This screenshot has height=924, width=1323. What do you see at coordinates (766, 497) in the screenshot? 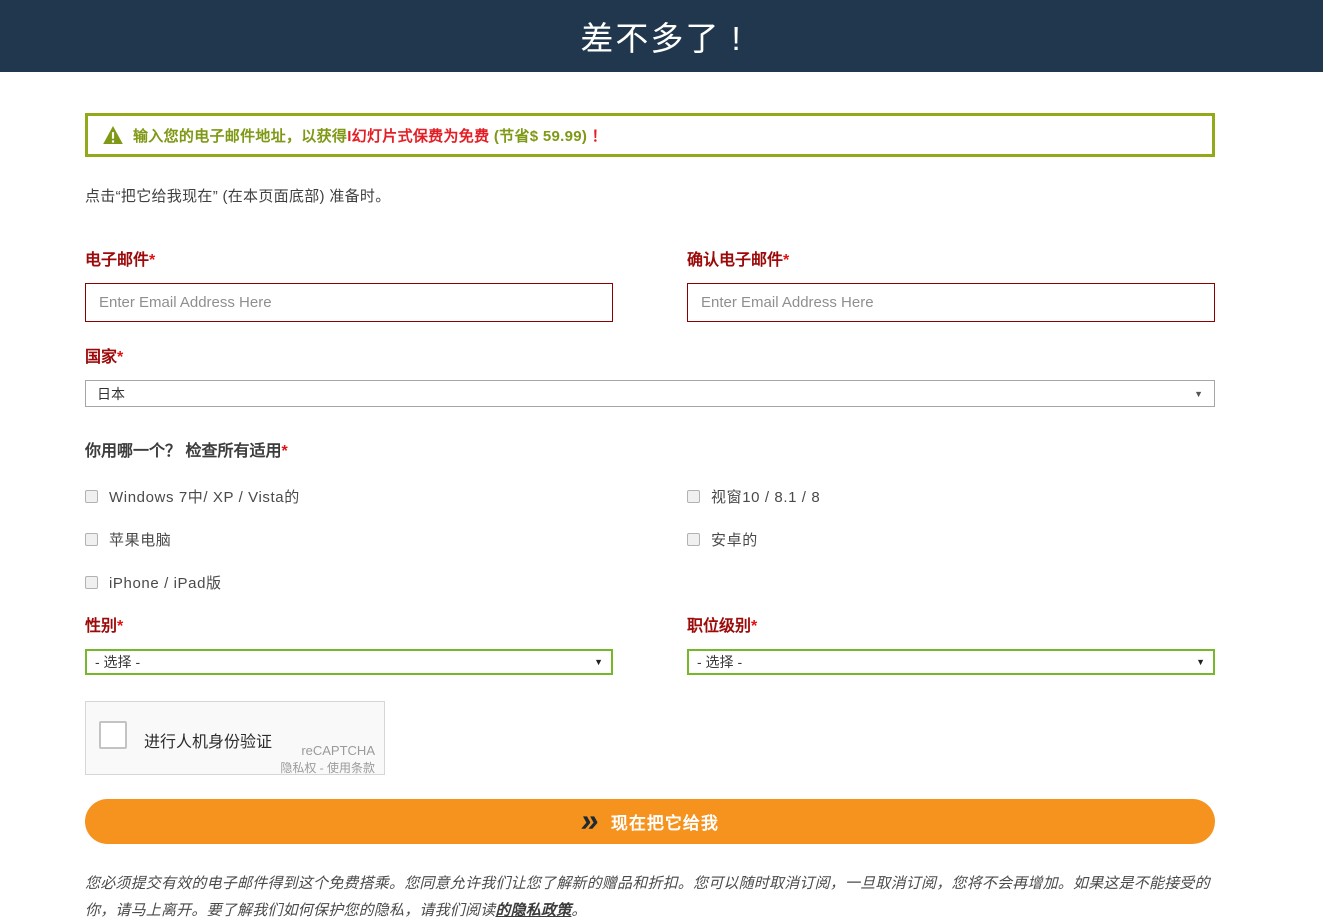
I see `checkbox-windows10-label: 视窗10 / 8.1 / 8` at bounding box center [766, 497].